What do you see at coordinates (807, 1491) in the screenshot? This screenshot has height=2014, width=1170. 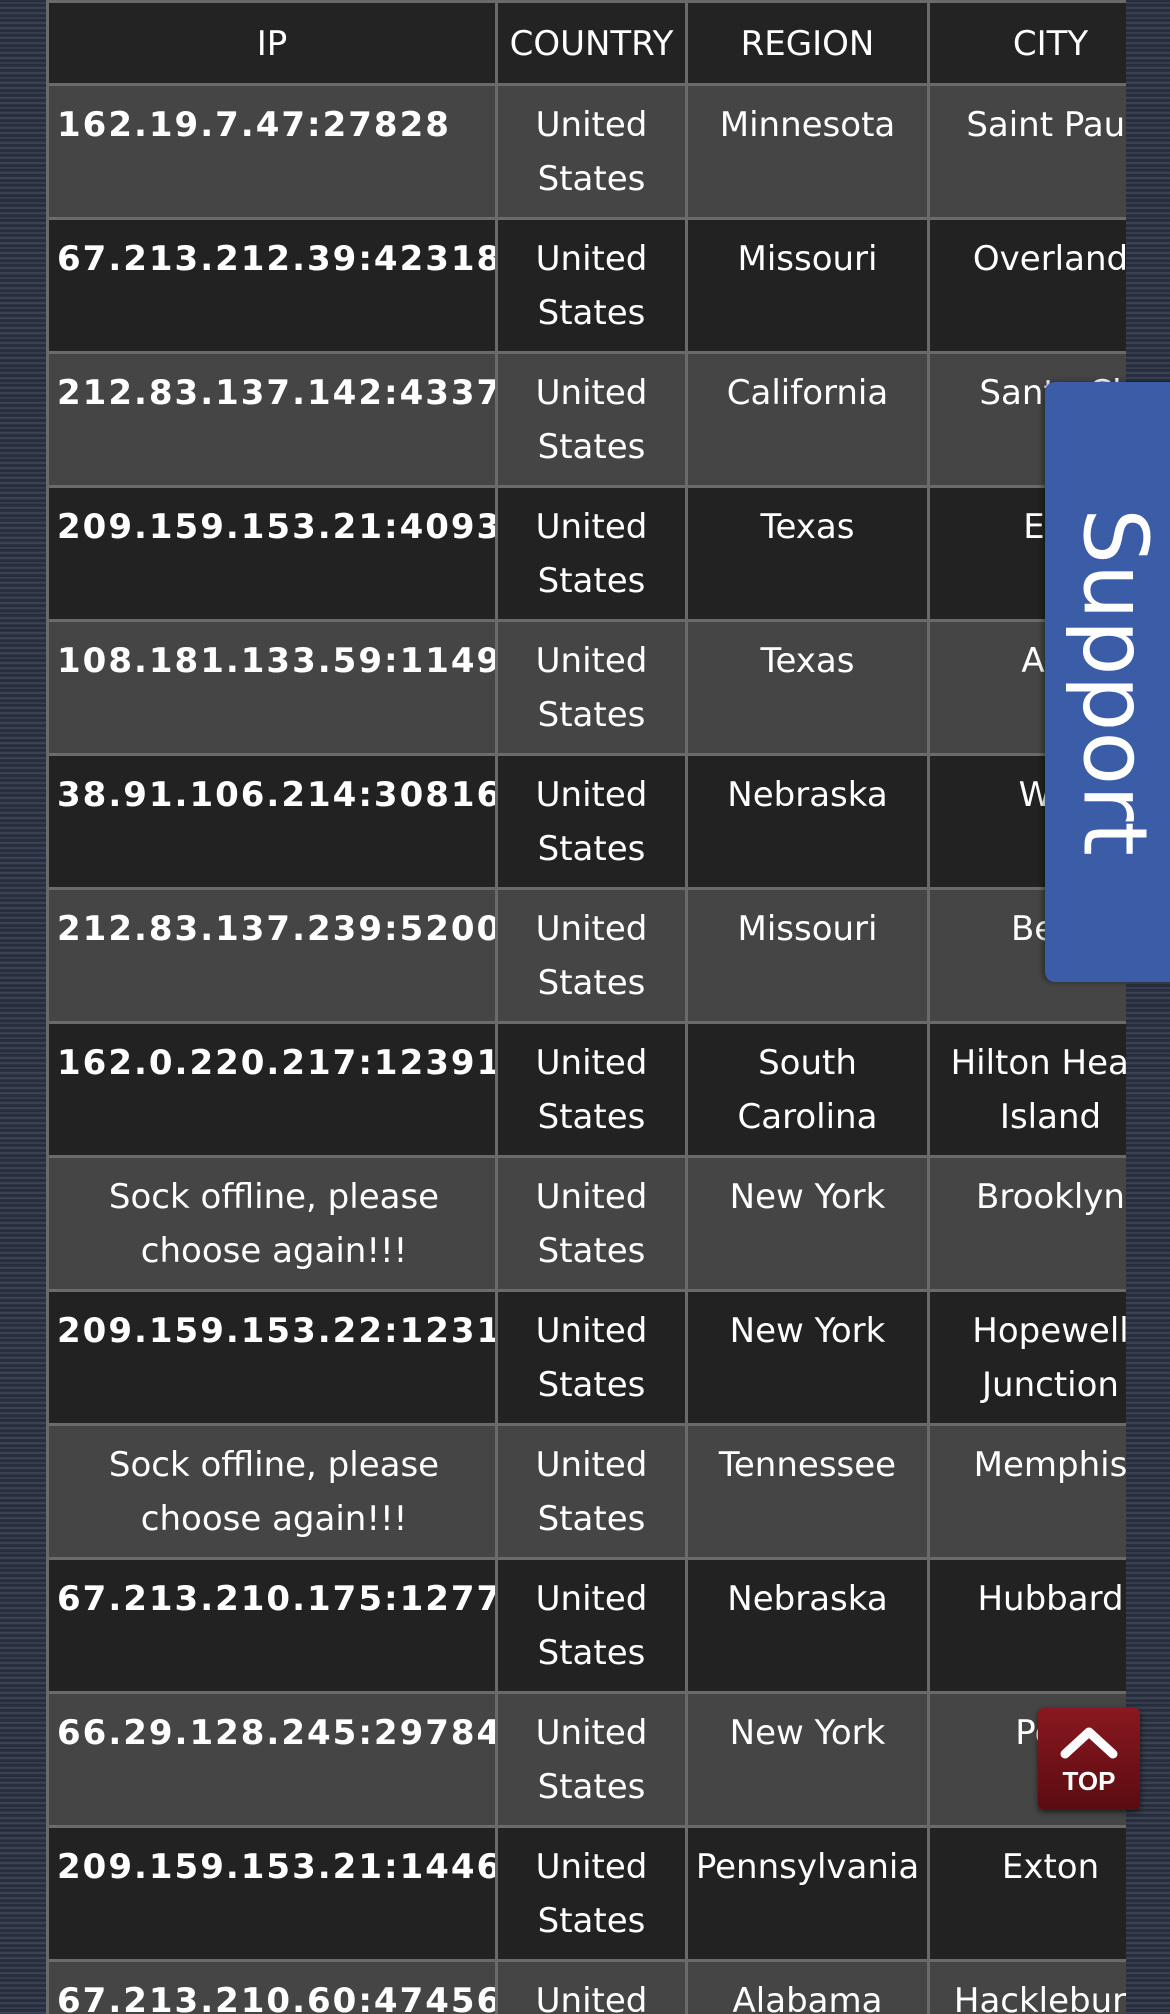 I see `region-cell: Tennessee` at bounding box center [807, 1491].